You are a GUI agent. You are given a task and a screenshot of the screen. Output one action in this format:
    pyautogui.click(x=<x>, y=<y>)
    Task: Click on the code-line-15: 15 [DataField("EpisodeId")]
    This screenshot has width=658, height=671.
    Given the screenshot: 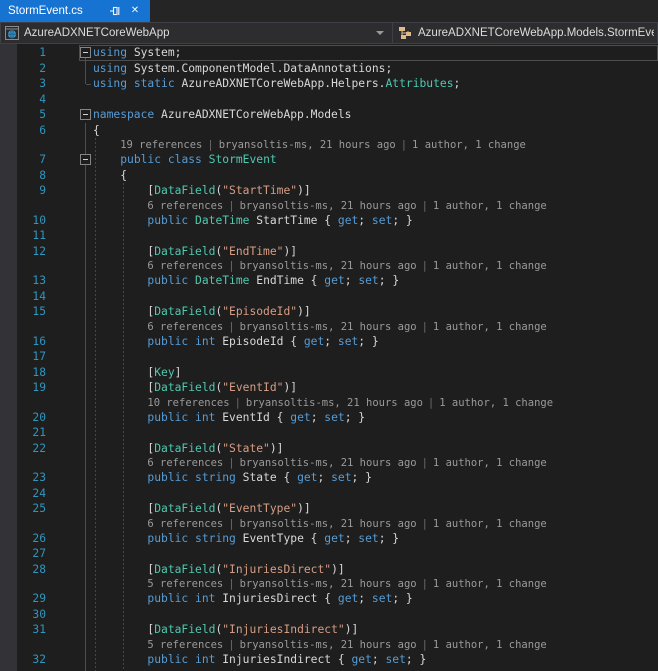 What is the action you would take?
    pyautogui.click(x=329, y=312)
    